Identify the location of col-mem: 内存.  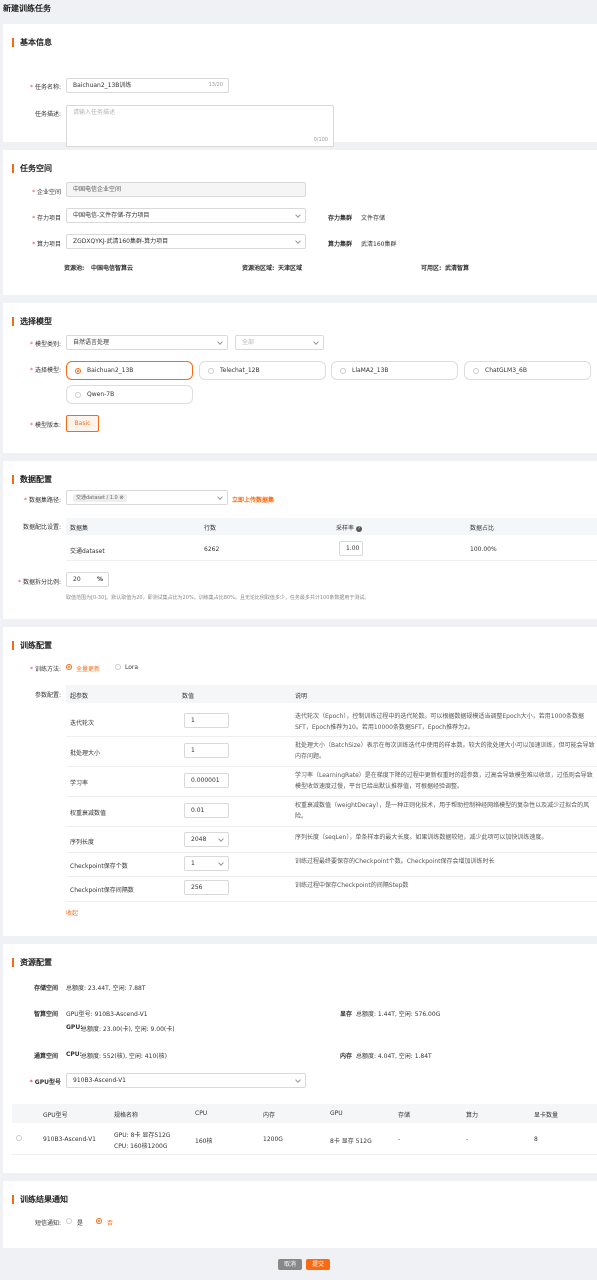
(269, 1115).